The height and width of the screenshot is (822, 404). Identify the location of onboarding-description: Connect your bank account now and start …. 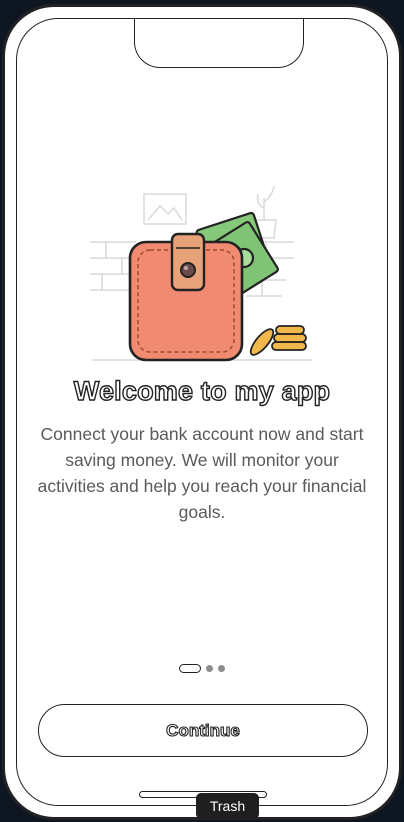
(202, 473).